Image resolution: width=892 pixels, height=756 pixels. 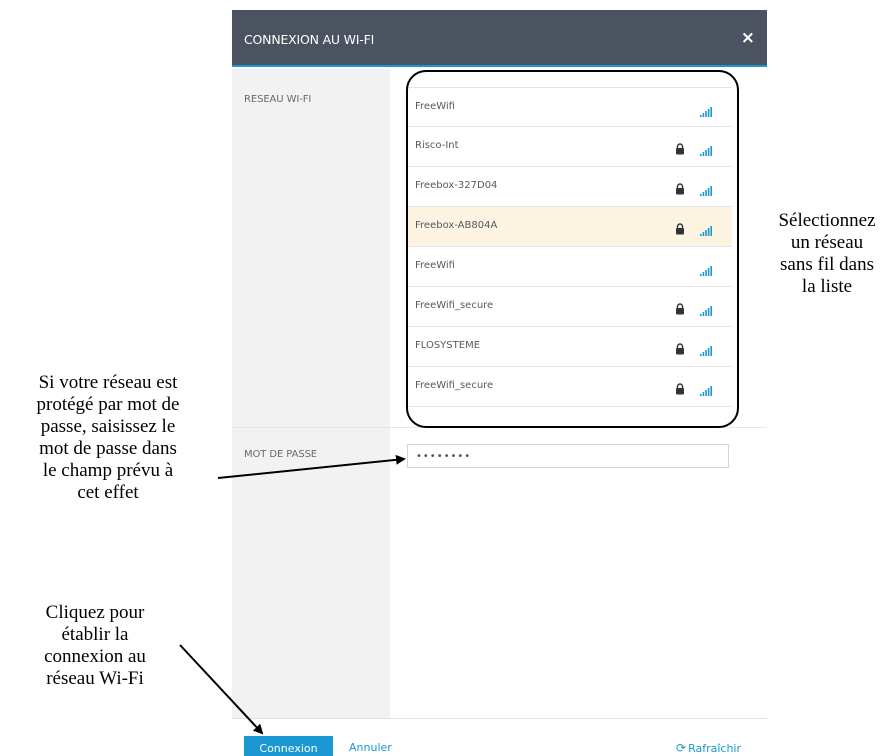 What do you see at coordinates (569, 227) in the screenshot?
I see `wifi-network-row: Freebox-AB804A` at bounding box center [569, 227].